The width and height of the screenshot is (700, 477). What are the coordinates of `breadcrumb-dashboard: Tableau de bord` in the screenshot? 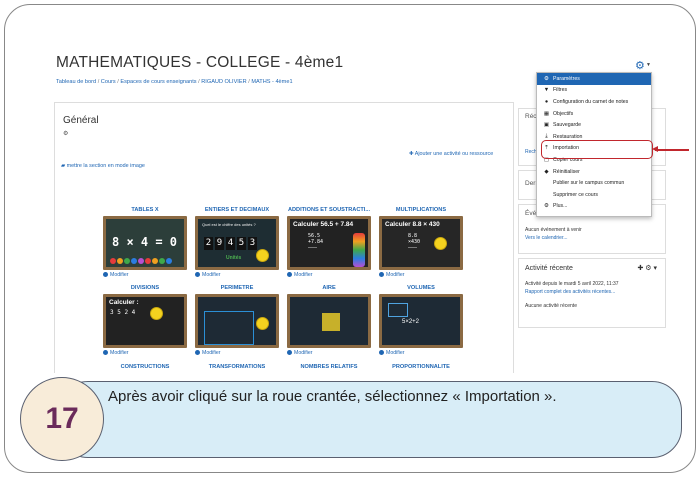 It's located at (76, 82).